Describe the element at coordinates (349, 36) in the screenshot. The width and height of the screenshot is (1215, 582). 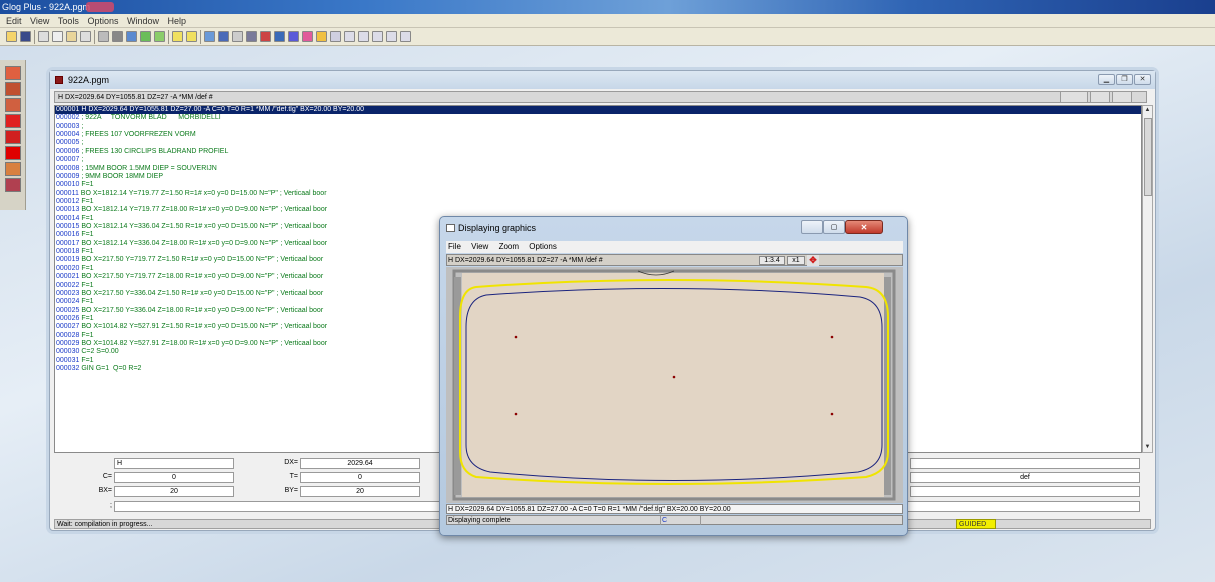
I see `arc-tool-icon` at that location.